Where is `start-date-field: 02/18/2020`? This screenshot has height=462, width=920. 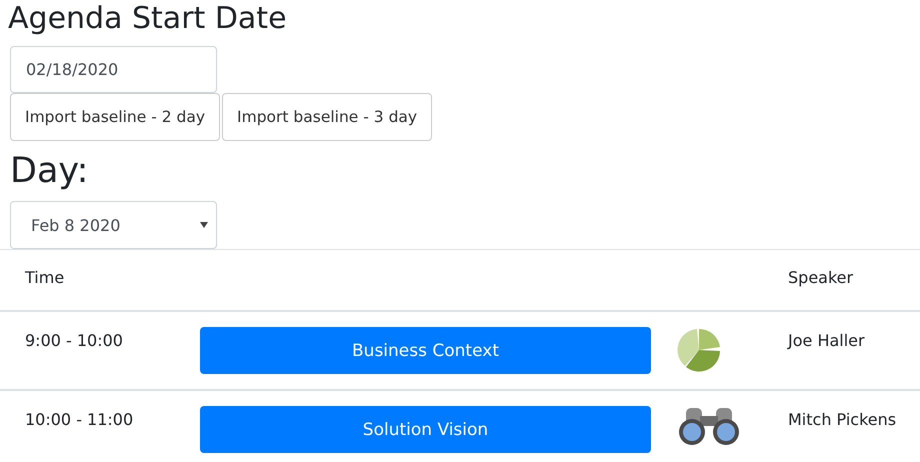
start-date-field: 02/18/2020 is located at coordinates (113, 69).